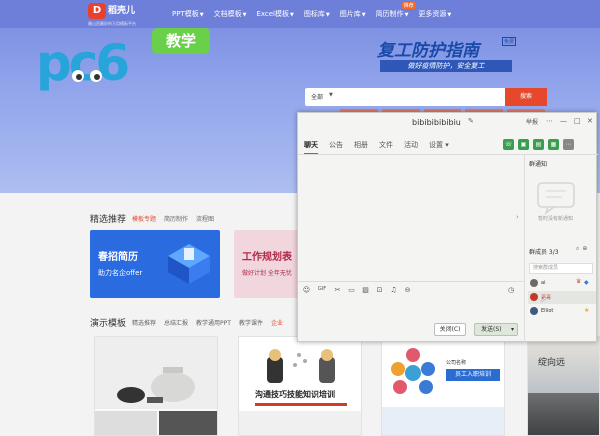 The image size is (600, 436). I want to click on chevron-down-icon: ▼, so click(331, 95).